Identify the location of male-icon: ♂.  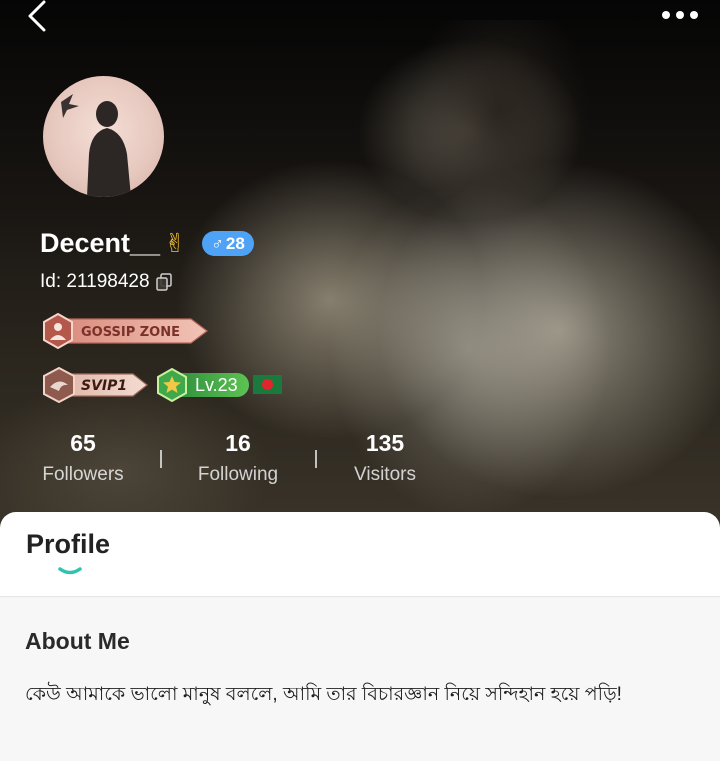
(217, 243).